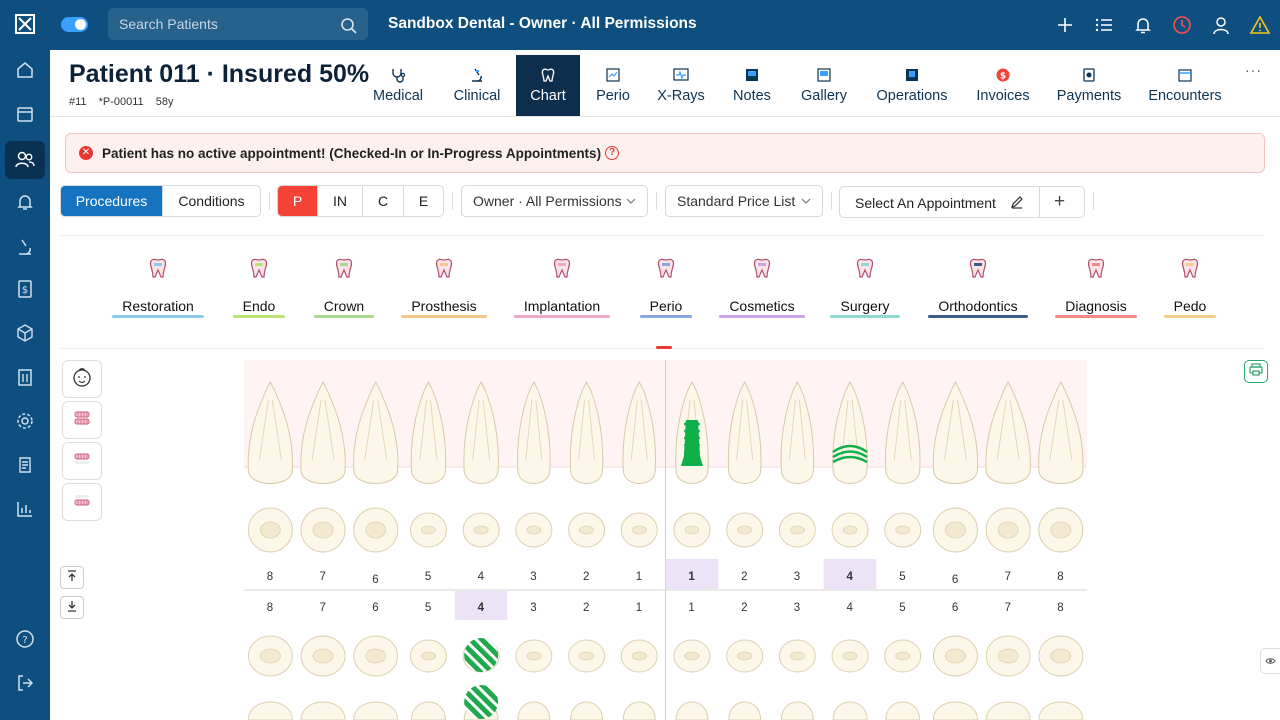  Describe the element at coordinates (82, 420) in the screenshot. I see `full-mouth-button` at that location.